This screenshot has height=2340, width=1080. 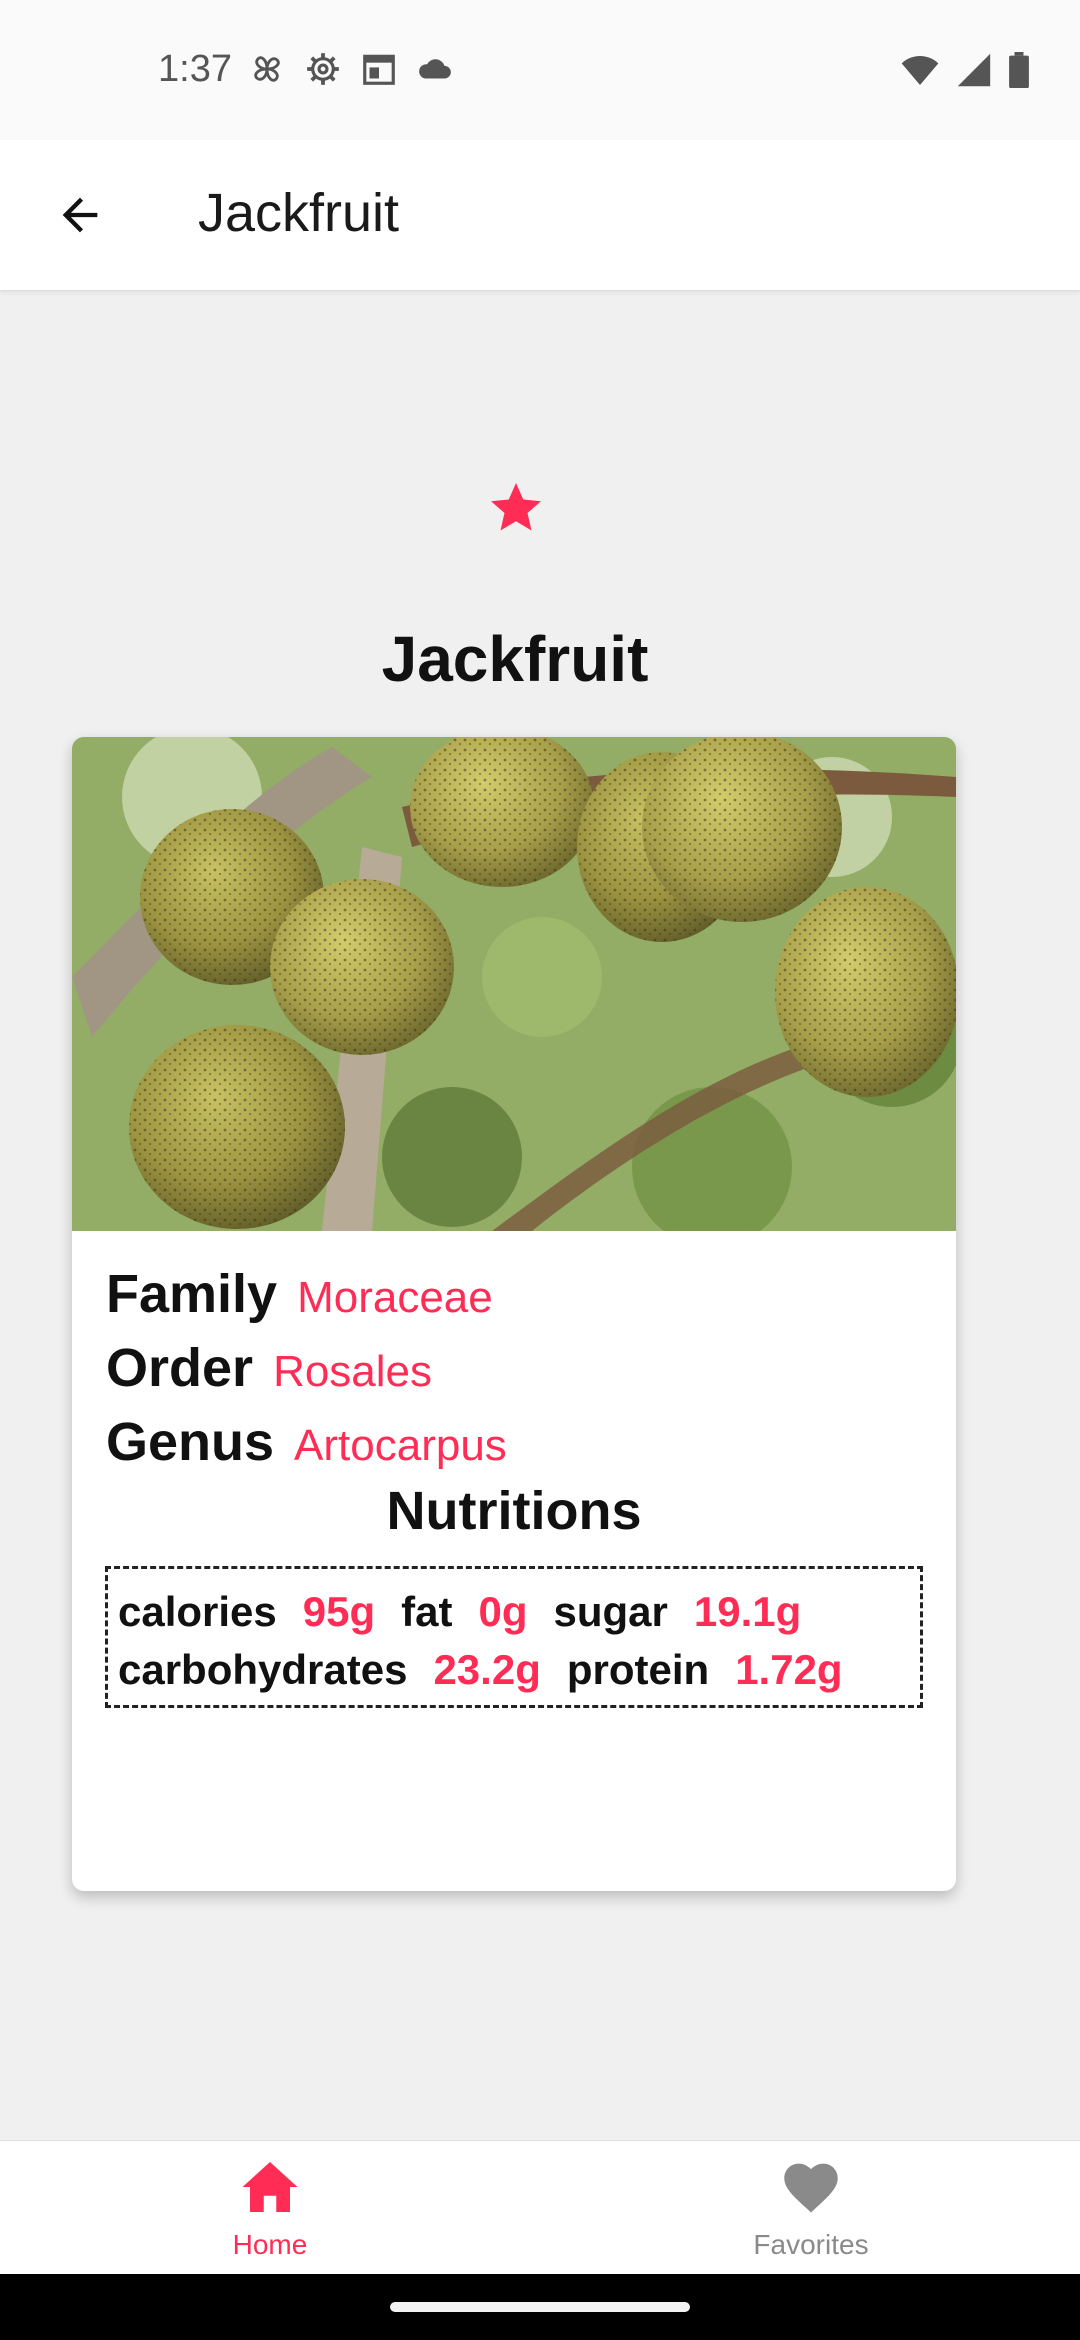 What do you see at coordinates (540, 215) in the screenshot?
I see `app-bar: Jackfruit` at bounding box center [540, 215].